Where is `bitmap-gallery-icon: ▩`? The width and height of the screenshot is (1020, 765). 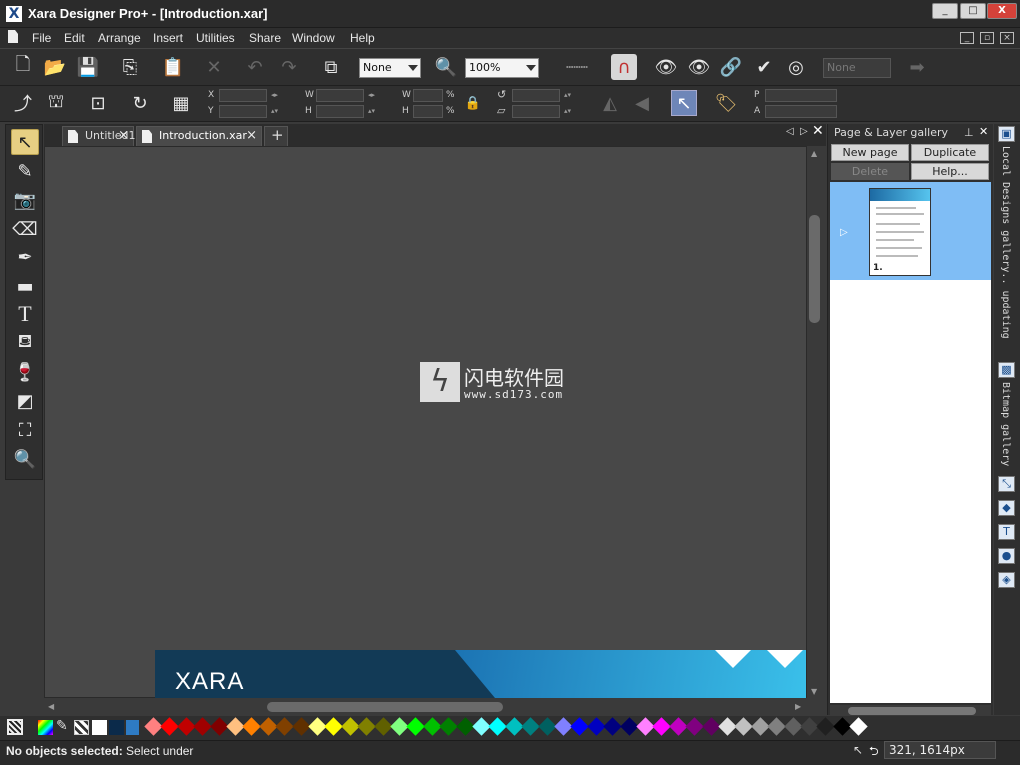
bitmap-gallery-icon: ▩ is located at coordinates (1006, 370).